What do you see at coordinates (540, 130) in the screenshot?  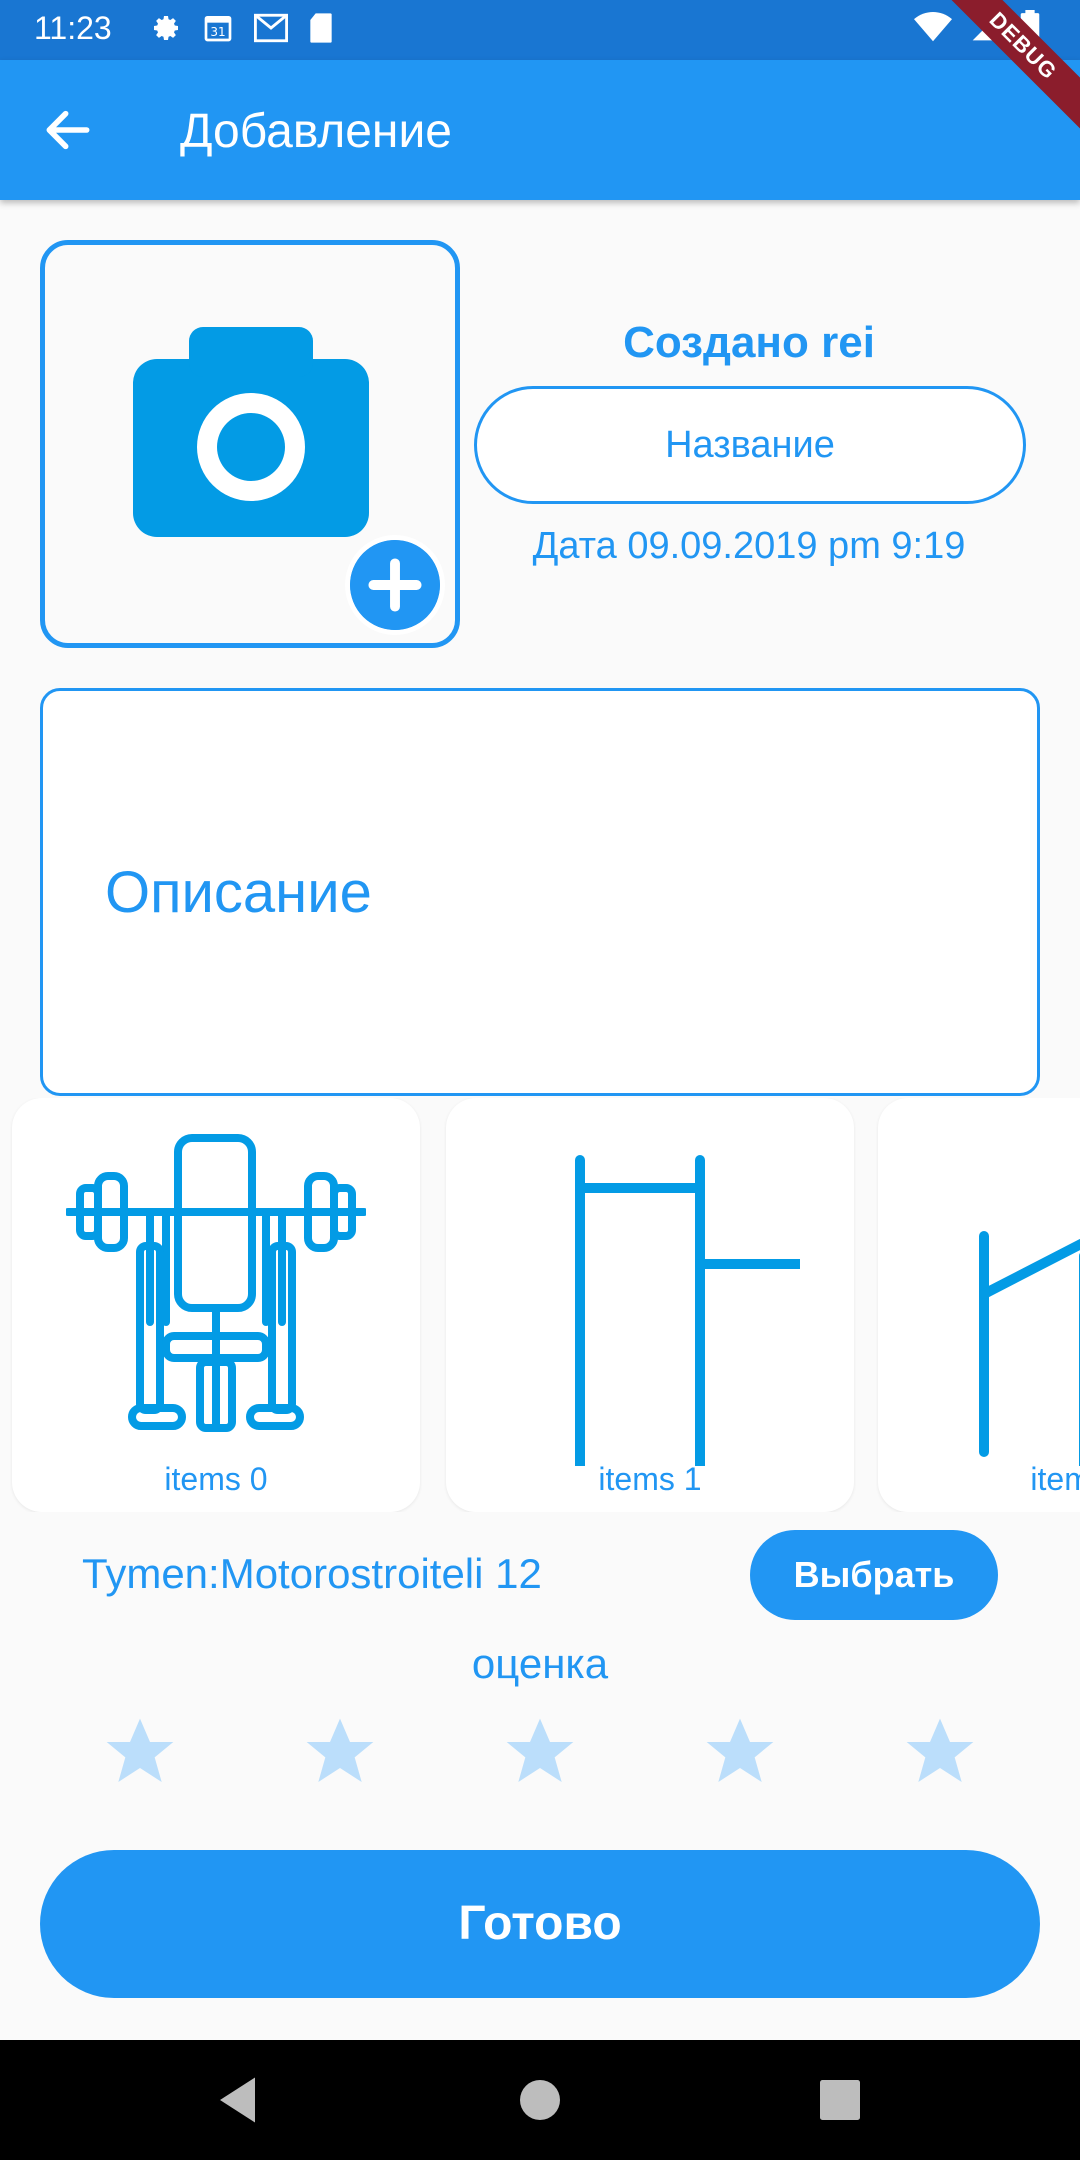 I see `app-bar: Добавление` at bounding box center [540, 130].